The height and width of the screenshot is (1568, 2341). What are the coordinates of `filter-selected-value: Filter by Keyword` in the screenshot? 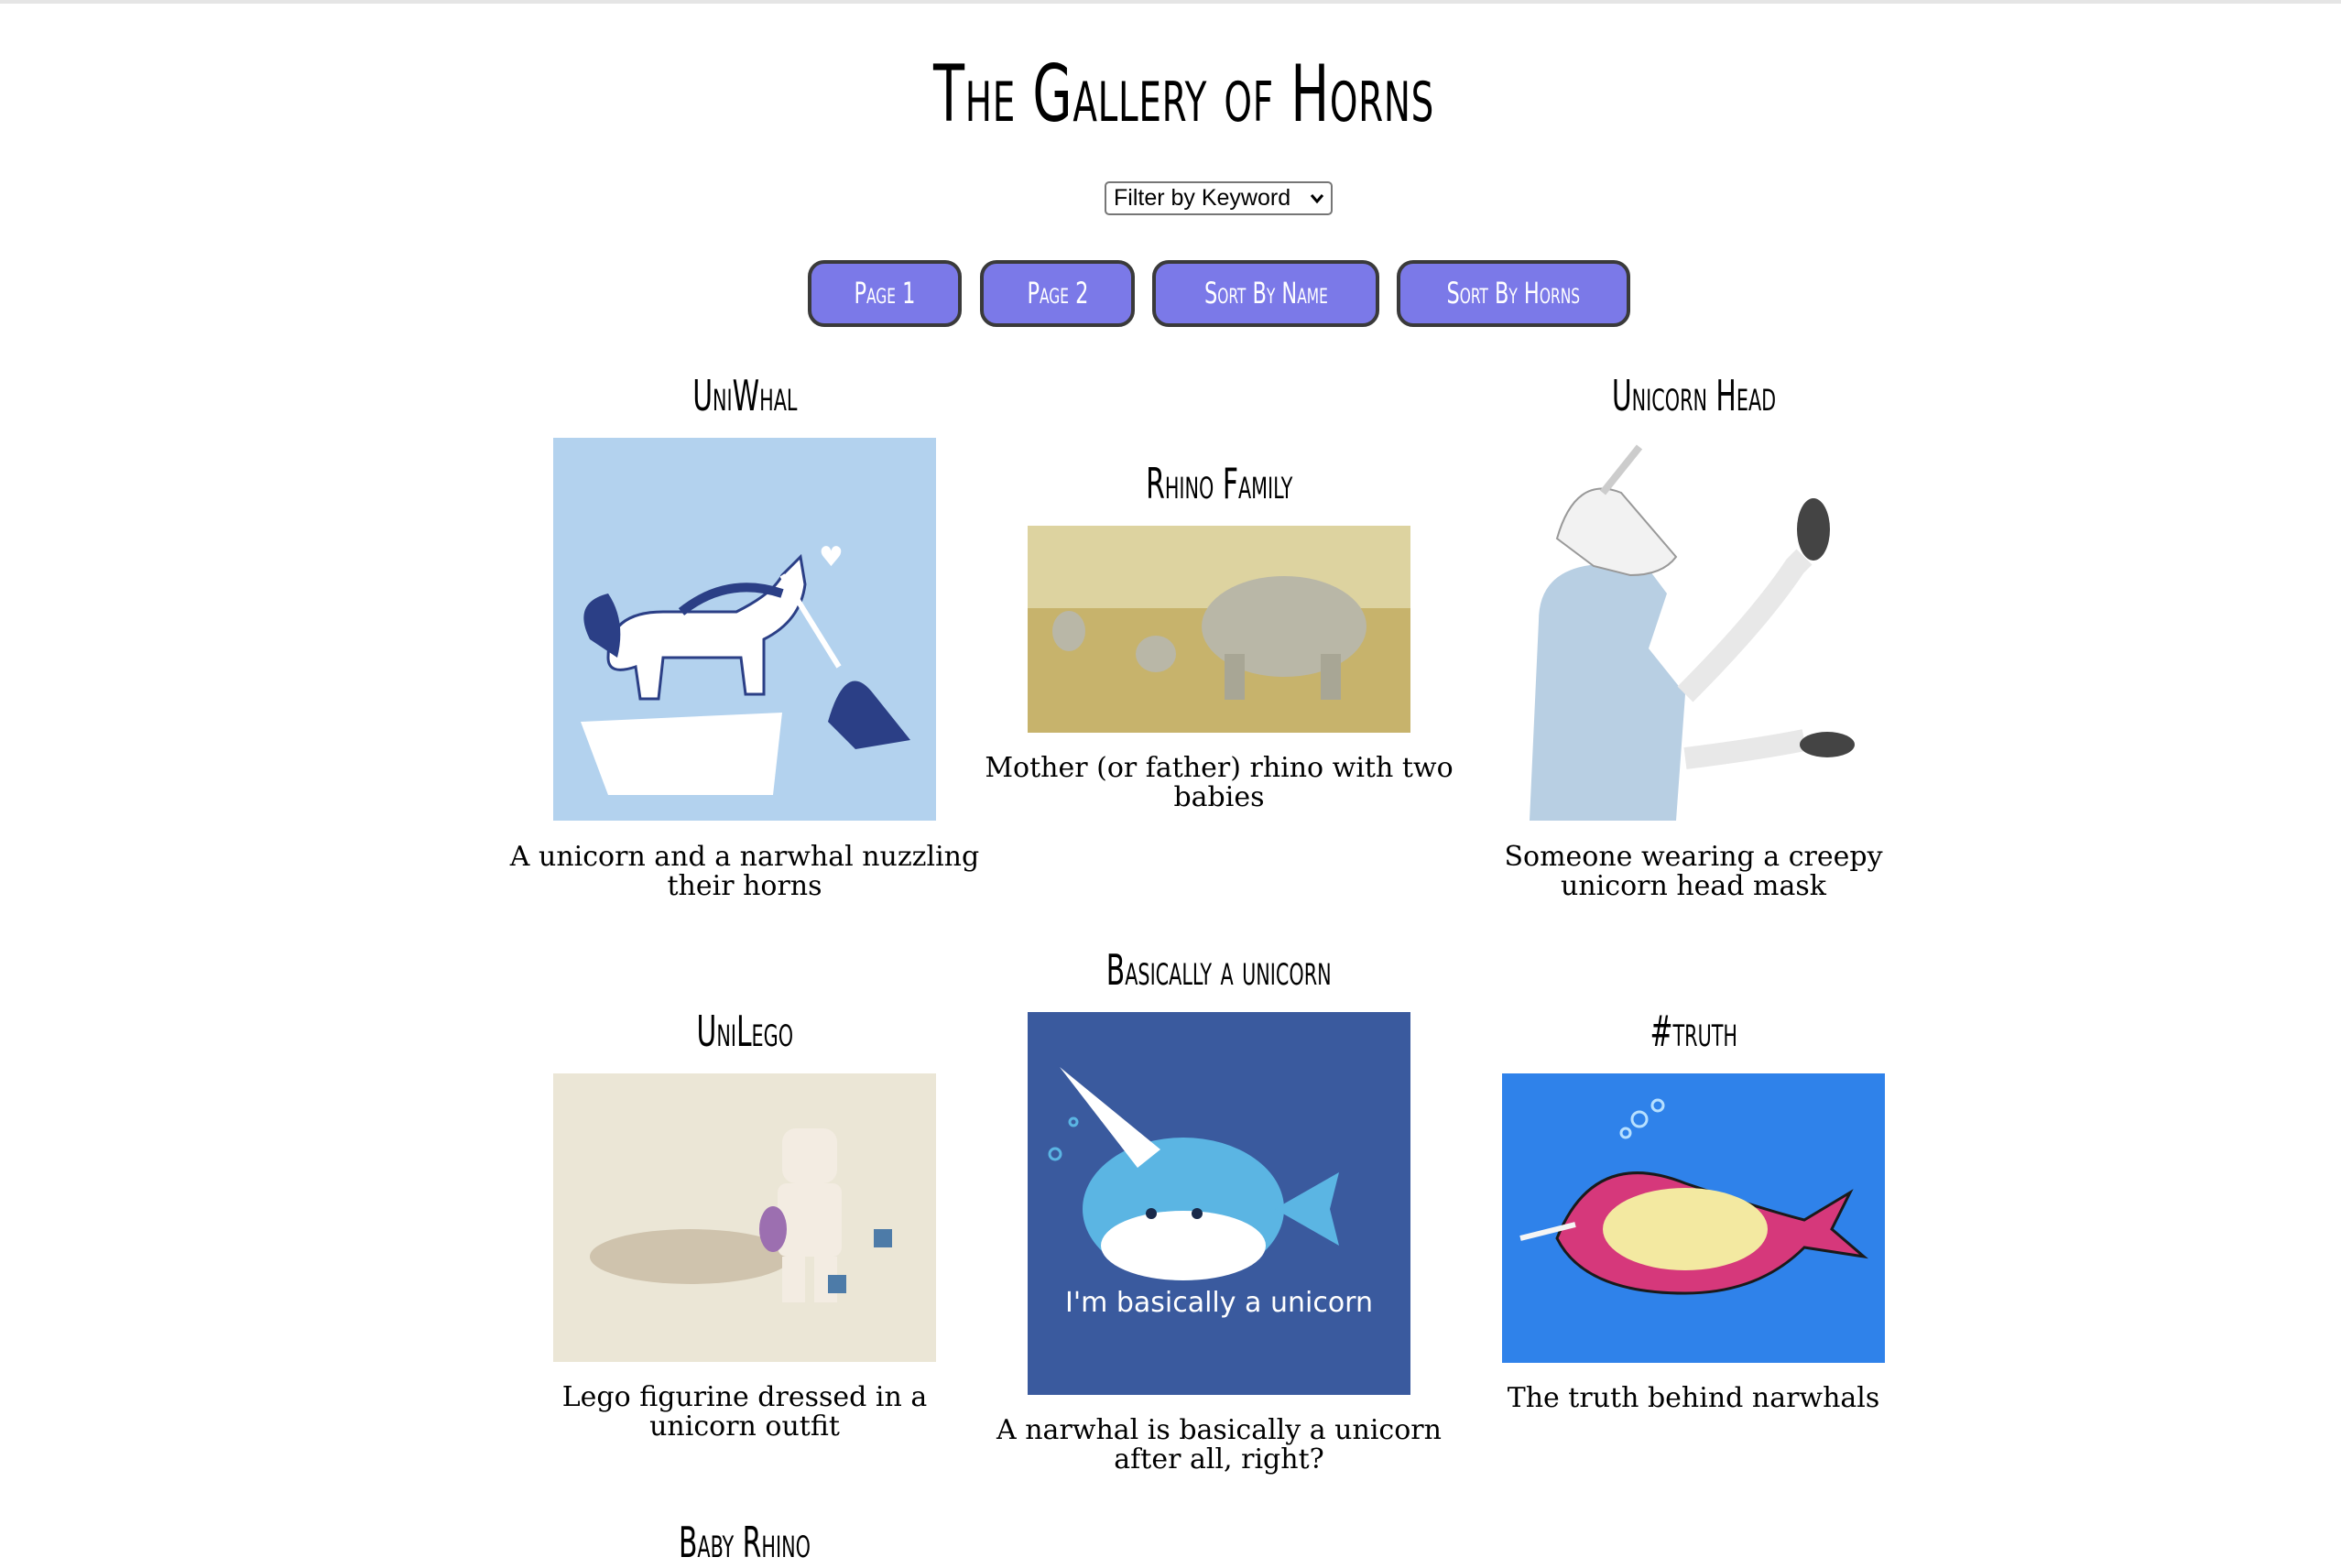 It's located at (1202, 198).